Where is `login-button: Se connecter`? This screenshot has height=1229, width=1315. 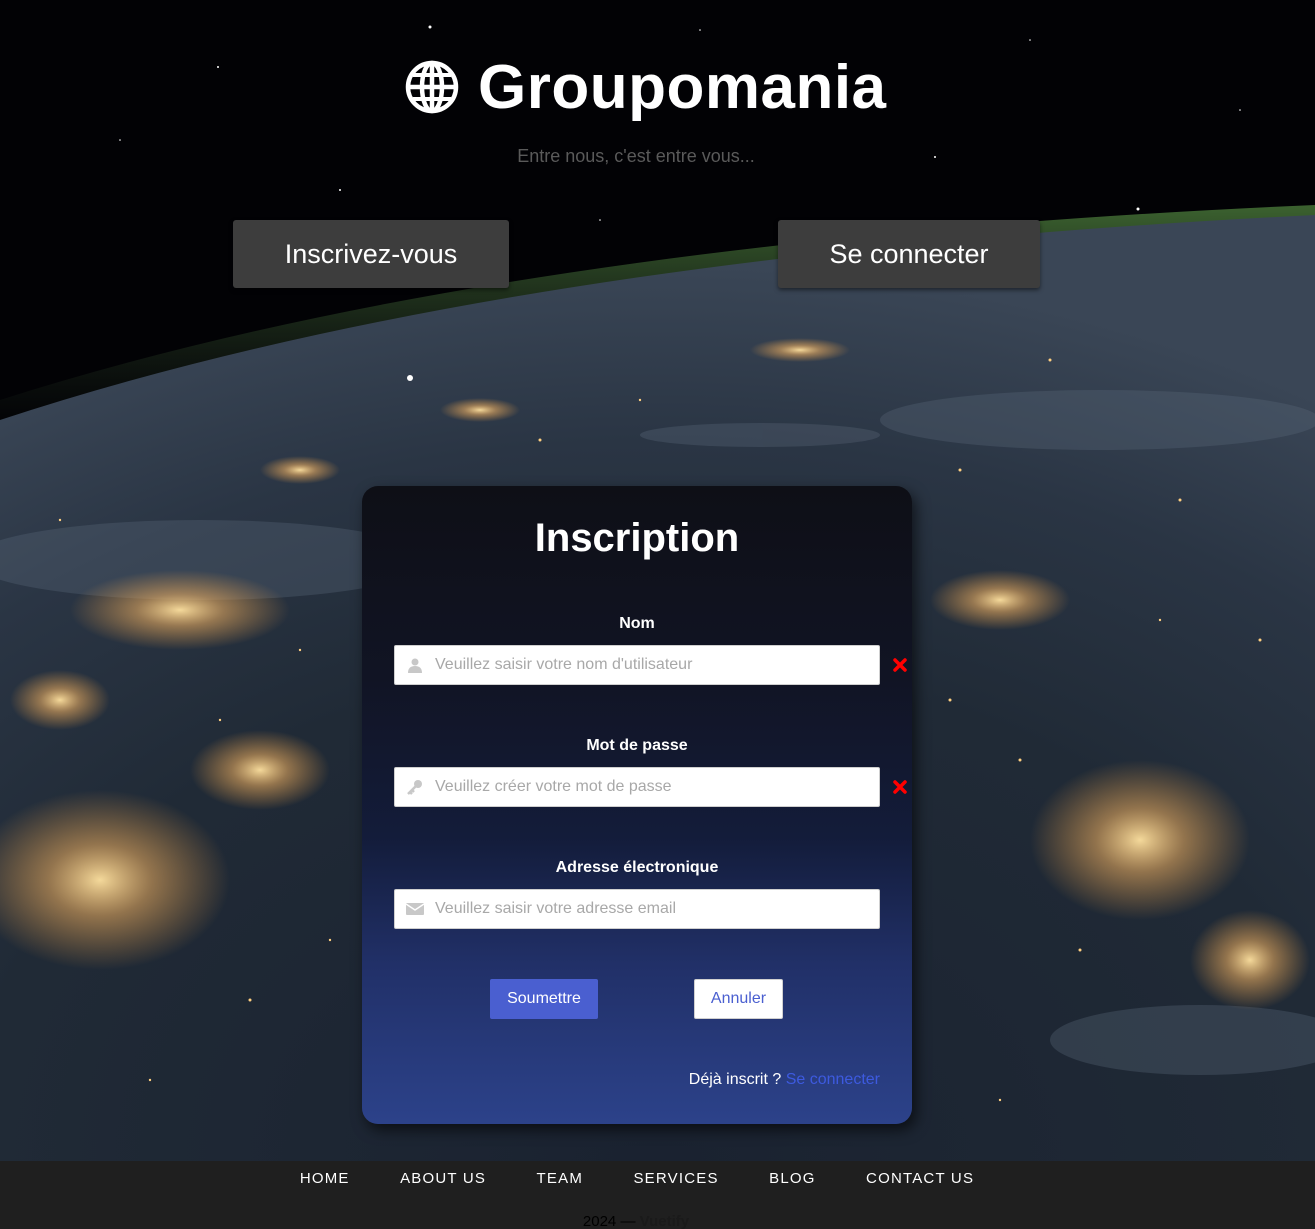
login-button: Se connecter is located at coordinates (909, 254).